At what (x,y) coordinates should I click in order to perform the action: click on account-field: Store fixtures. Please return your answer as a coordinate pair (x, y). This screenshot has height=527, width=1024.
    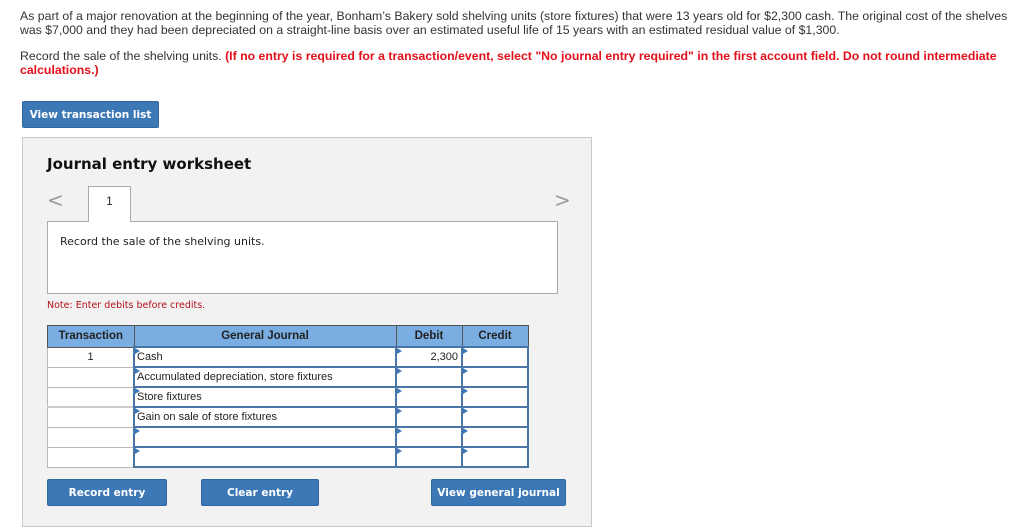
    Looking at the image, I should click on (265, 397).